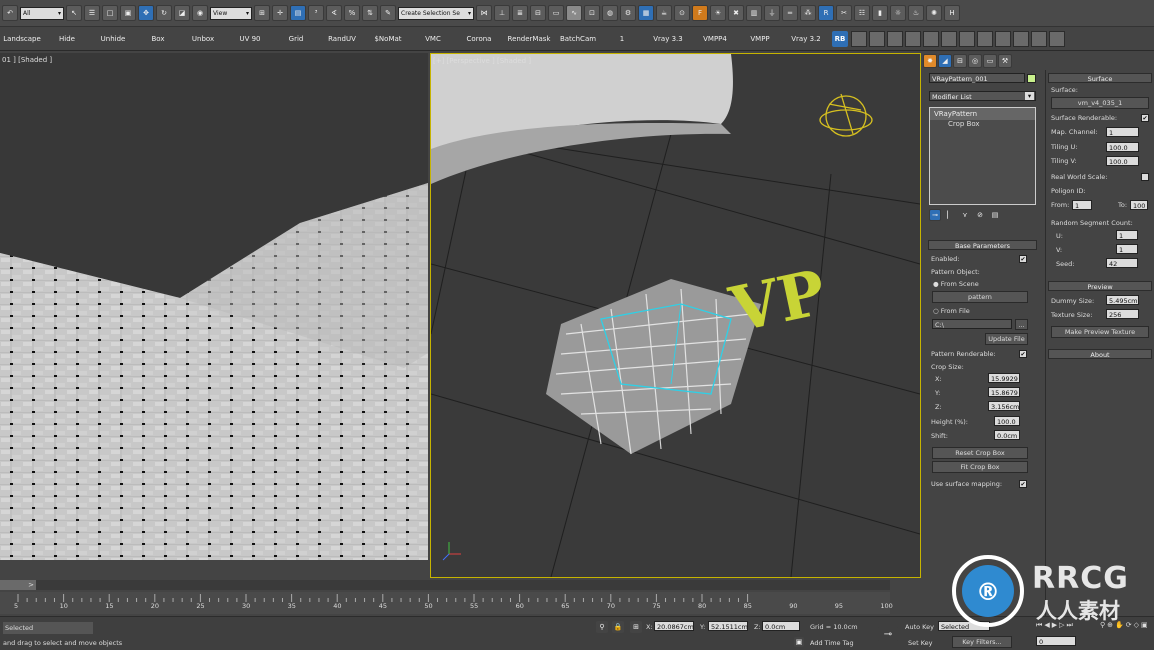  Describe the element at coordinates (1127, 235) in the screenshot. I see `random-u-spinner: 1` at that location.